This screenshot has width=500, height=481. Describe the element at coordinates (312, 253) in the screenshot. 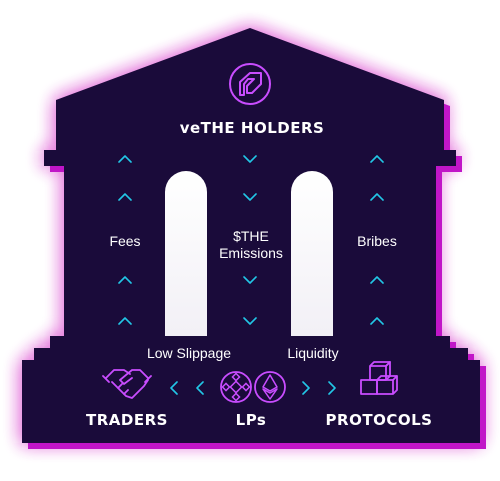

I see `right-arch` at that location.